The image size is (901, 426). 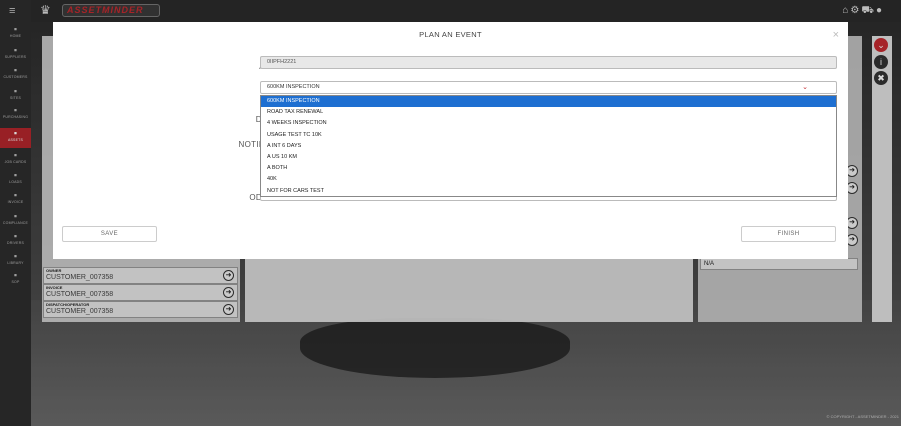 What do you see at coordinates (836, 35) in the screenshot?
I see `close-icon: ×` at bounding box center [836, 35].